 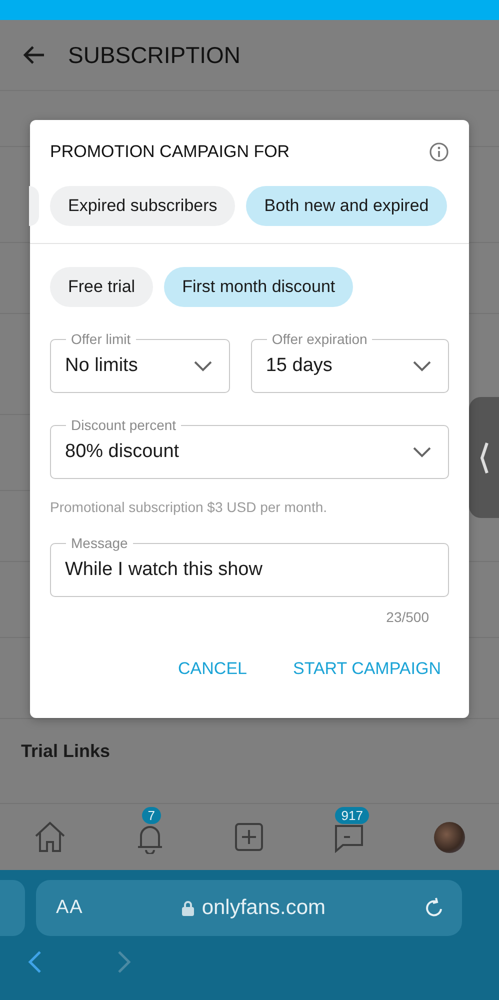 What do you see at coordinates (249, 566) in the screenshot?
I see `message-field: Message While I watch this show` at bounding box center [249, 566].